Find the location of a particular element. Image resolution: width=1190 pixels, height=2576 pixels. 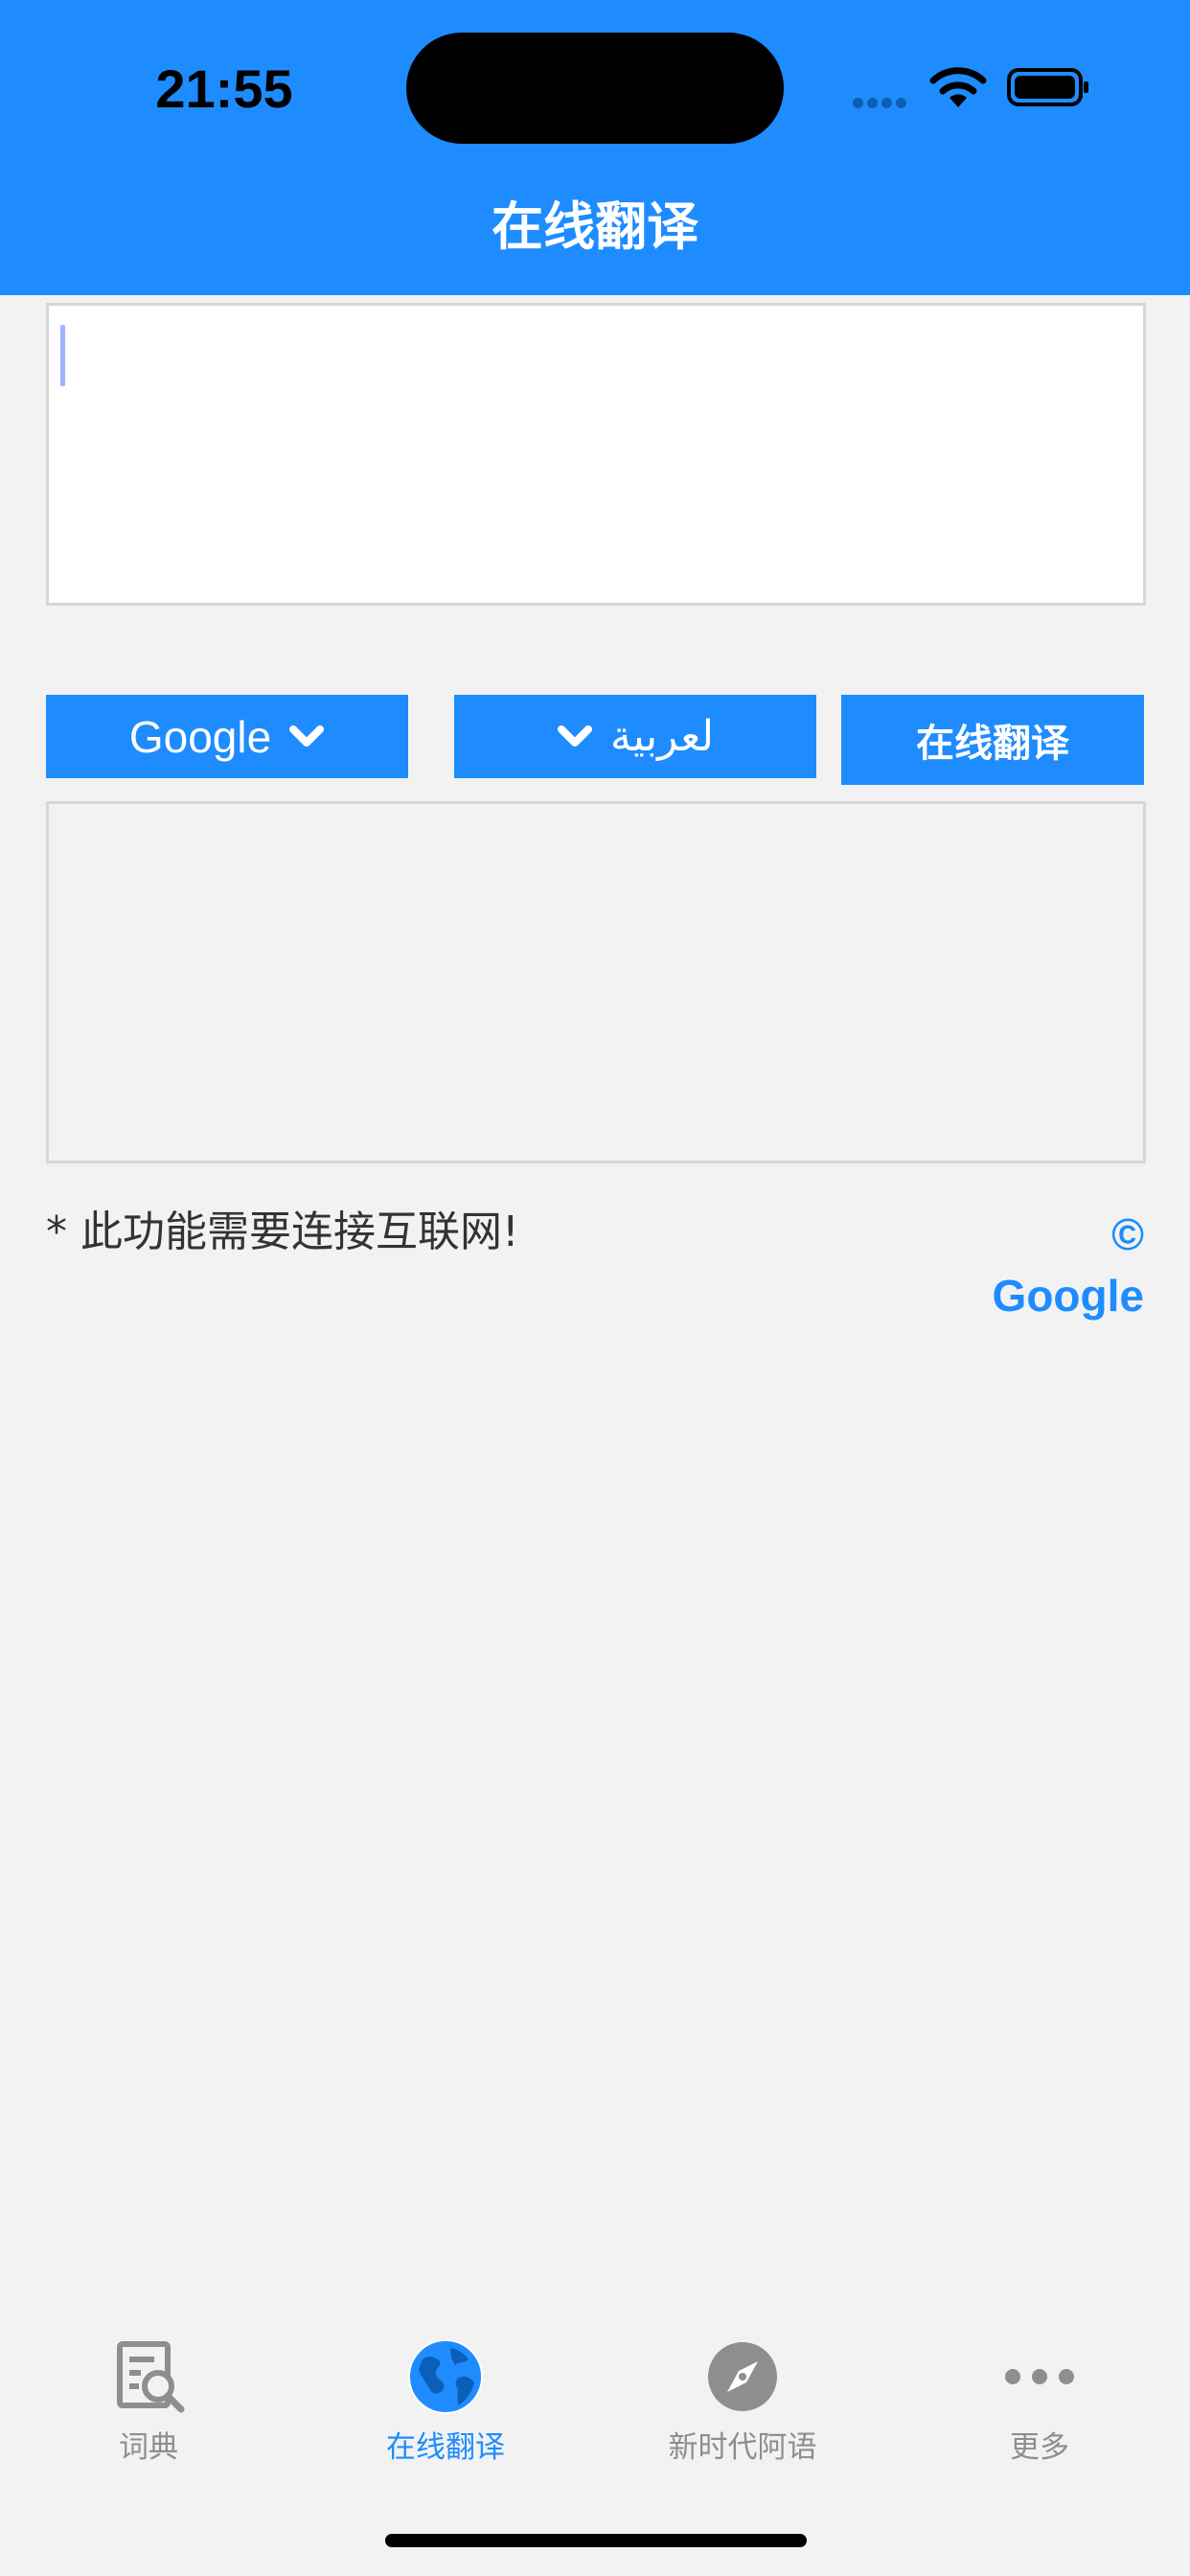

translation-output is located at coordinates (596, 982).